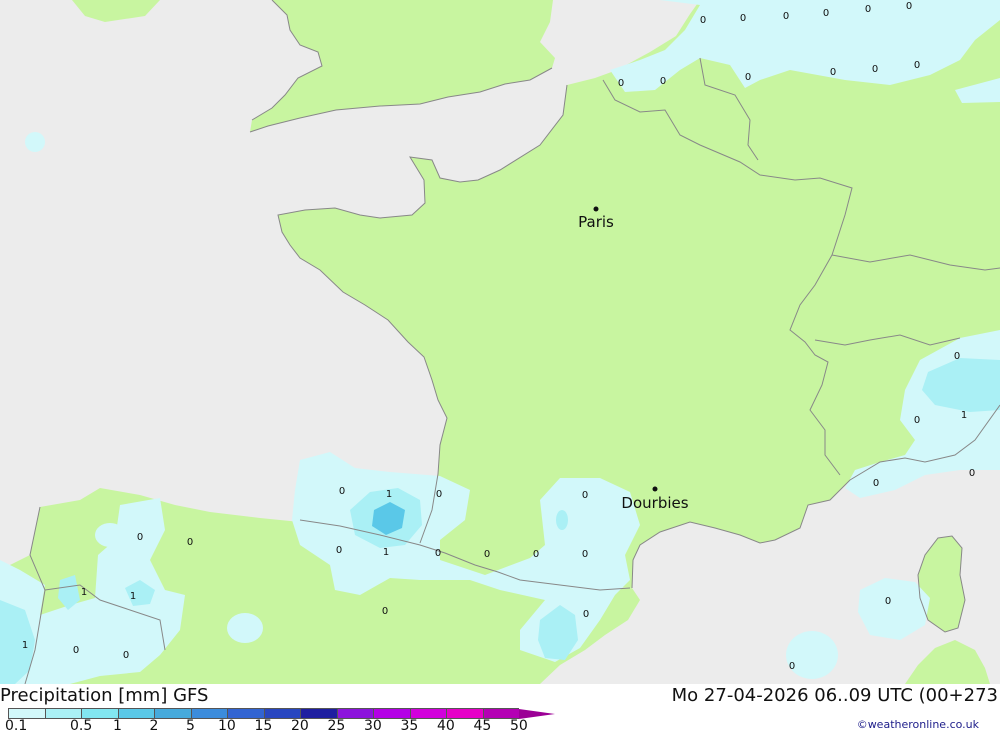 The width and height of the screenshot is (1000, 734). I want to click on legend-tick: 0.1, so click(16, 726).